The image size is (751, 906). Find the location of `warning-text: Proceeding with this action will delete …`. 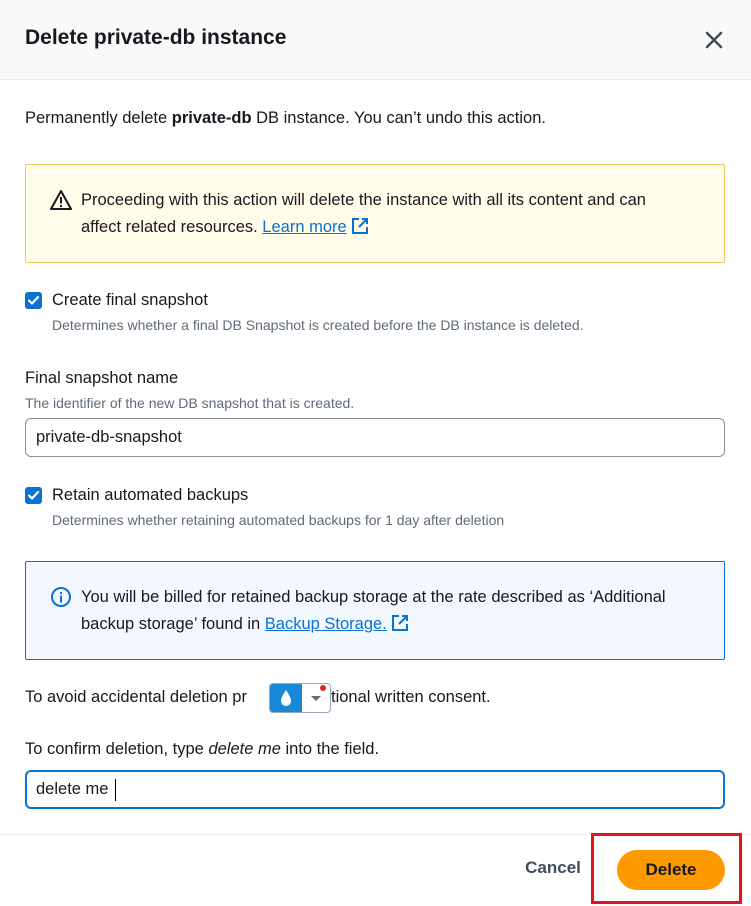

warning-text: Proceeding with this action will delete … is located at coordinates (363, 213).